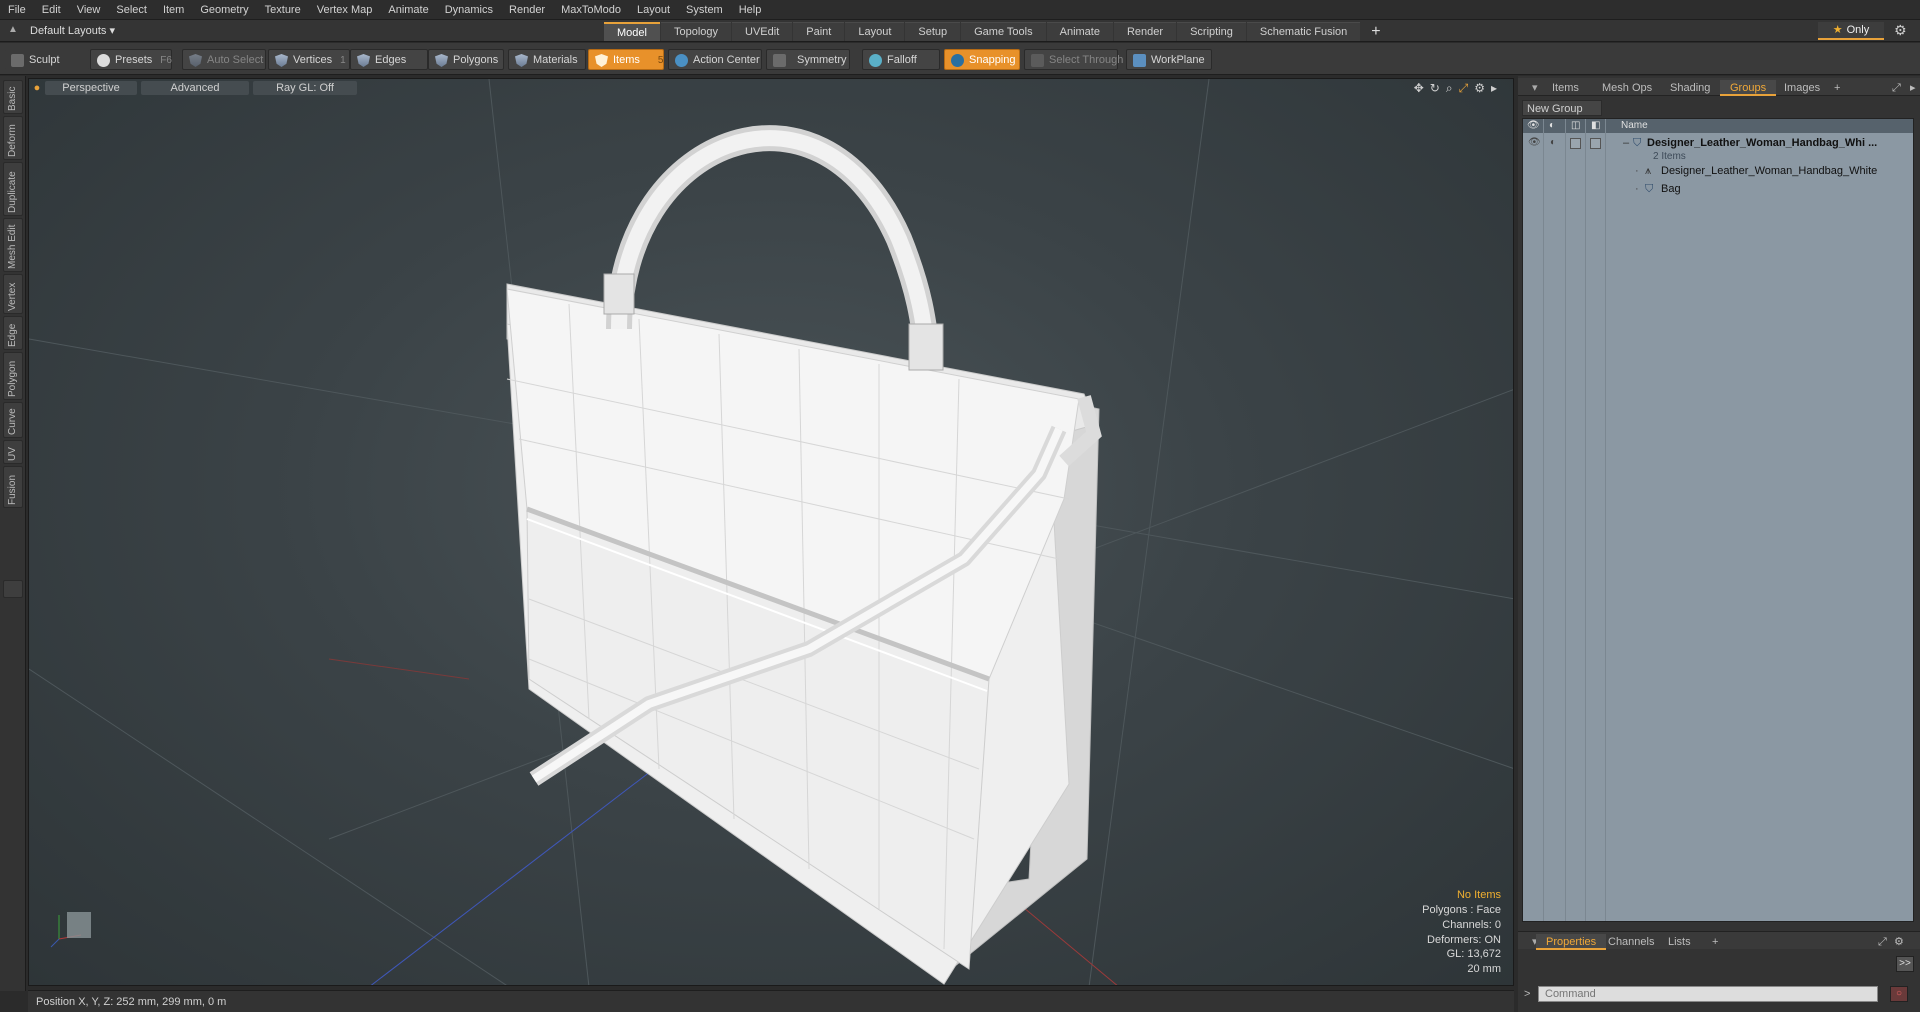 Image resolution: width=1920 pixels, height=1012 pixels. I want to click on menu-vertex-map: Vertex Map, so click(345, 10).